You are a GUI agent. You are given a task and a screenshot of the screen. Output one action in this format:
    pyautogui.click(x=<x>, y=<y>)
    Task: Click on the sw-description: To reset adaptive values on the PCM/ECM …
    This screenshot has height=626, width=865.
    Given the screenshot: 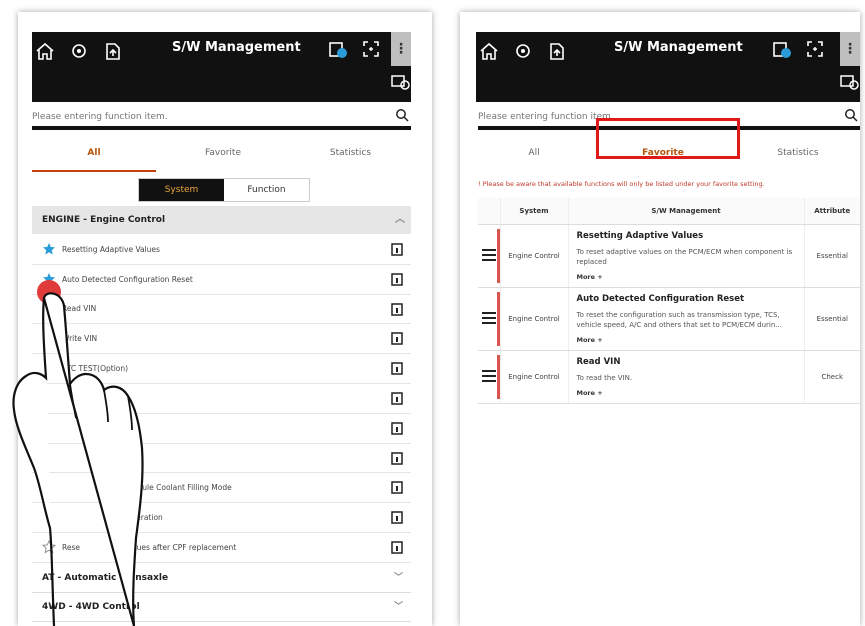 What is the action you would take?
    pyautogui.click(x=684, y=256)
    